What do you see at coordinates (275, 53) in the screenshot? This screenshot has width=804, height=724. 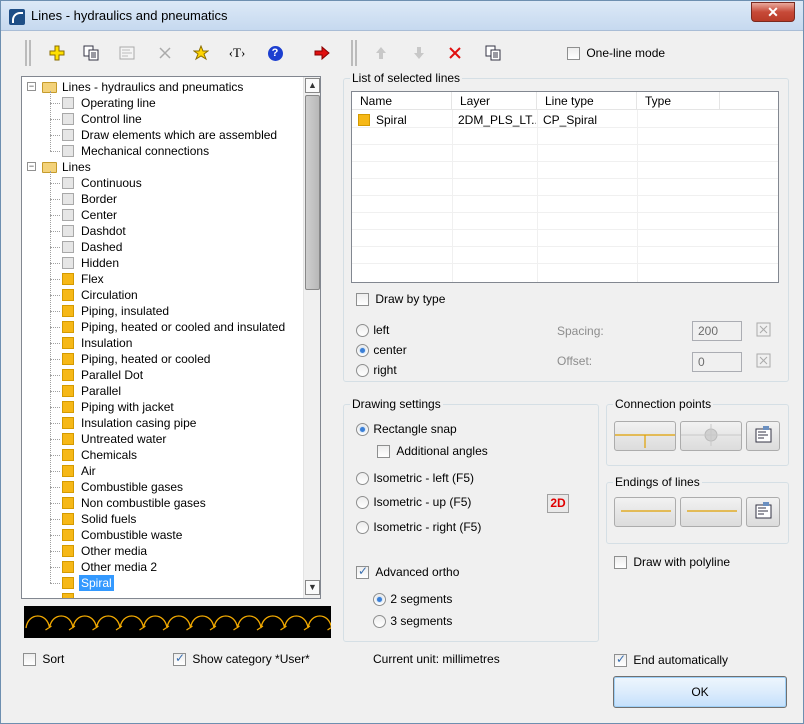 I see `help-icon: ?` at bounding box center [275, 53].